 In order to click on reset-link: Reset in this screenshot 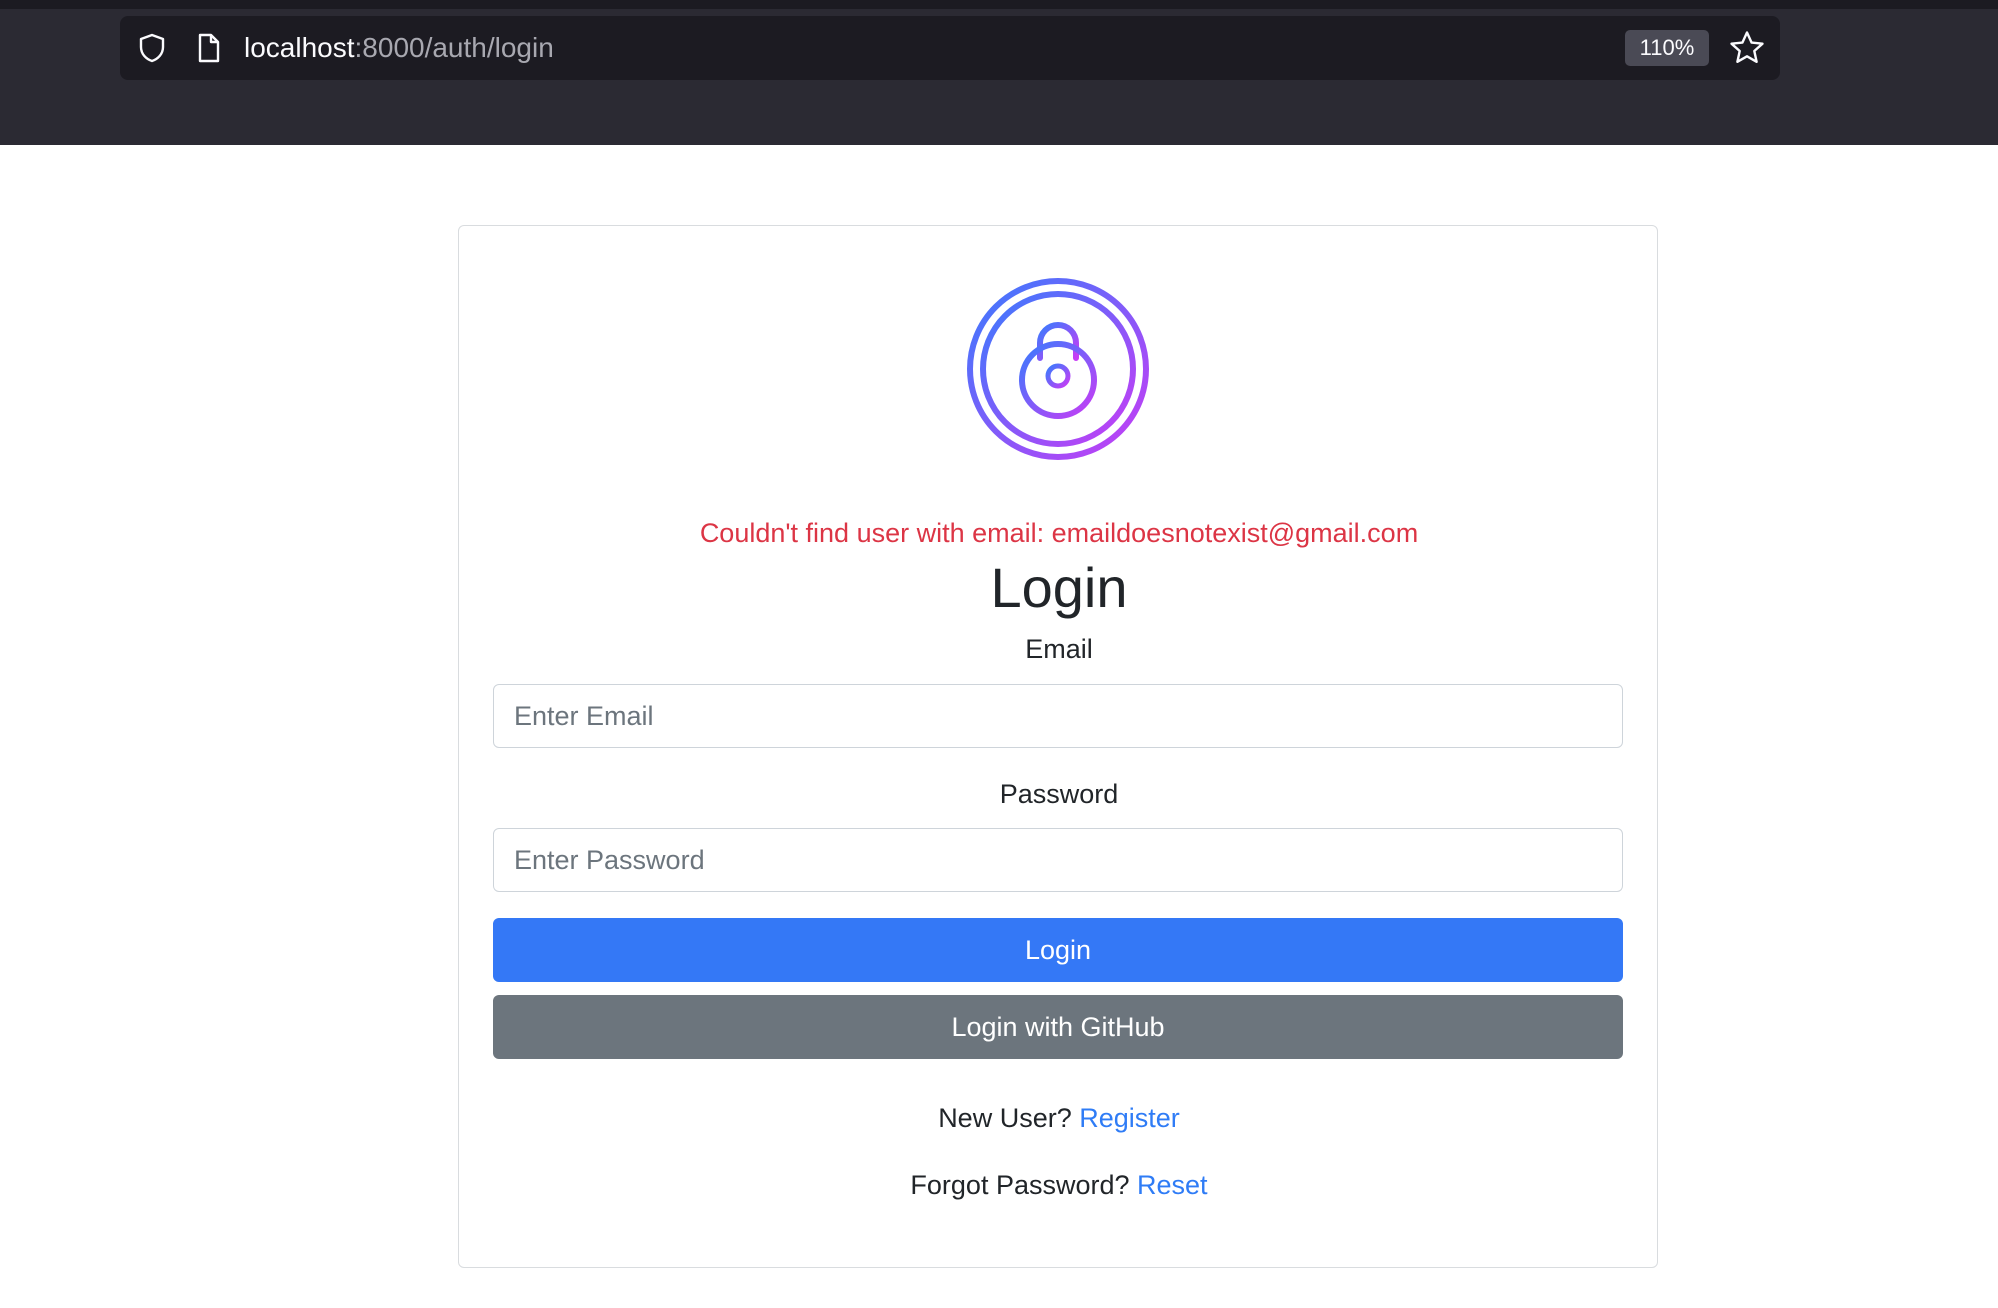, I will do `click(1172, 1185)`.